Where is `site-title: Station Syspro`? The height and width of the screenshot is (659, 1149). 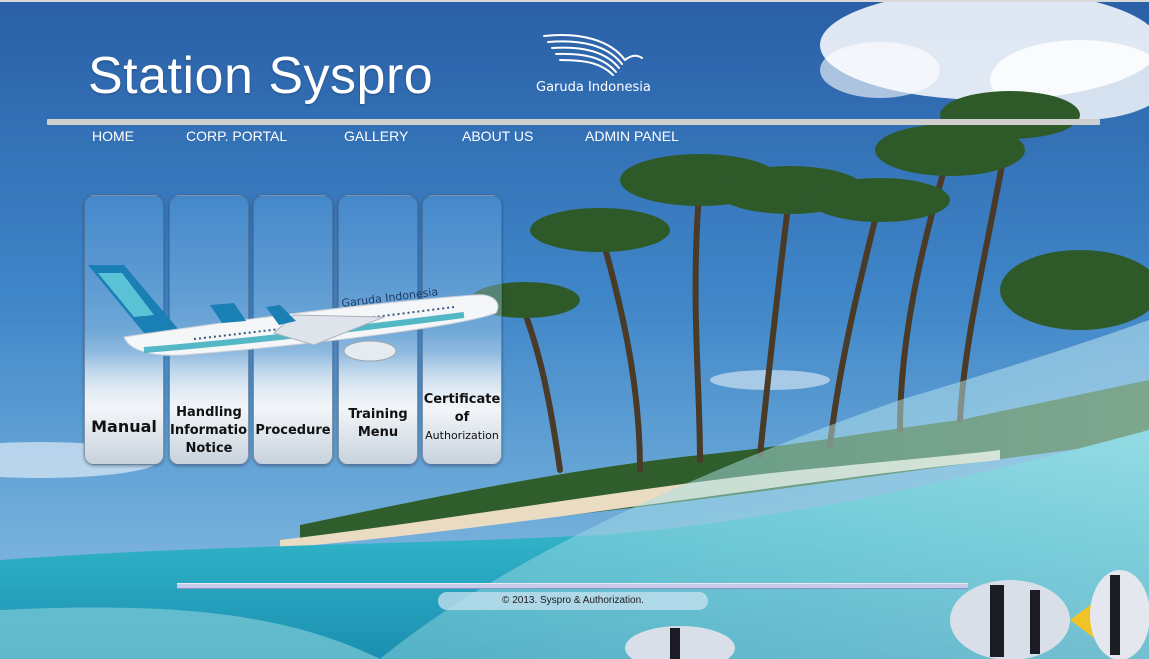 site-title: Station Syspro is located at coordinates (261, 76).